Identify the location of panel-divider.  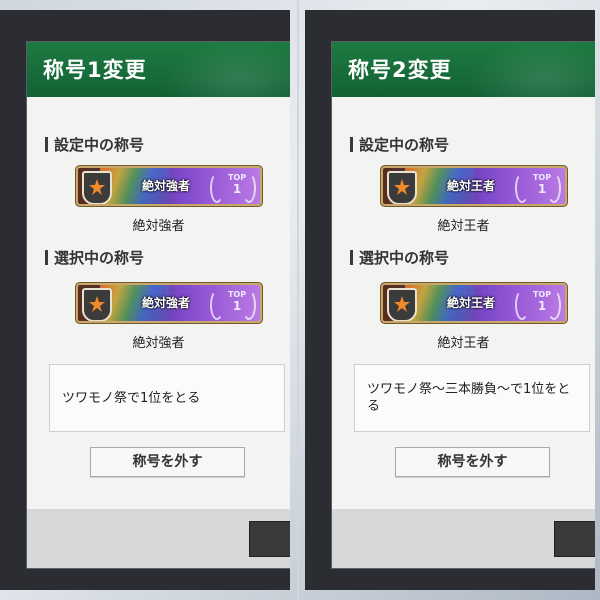
(298, 300).